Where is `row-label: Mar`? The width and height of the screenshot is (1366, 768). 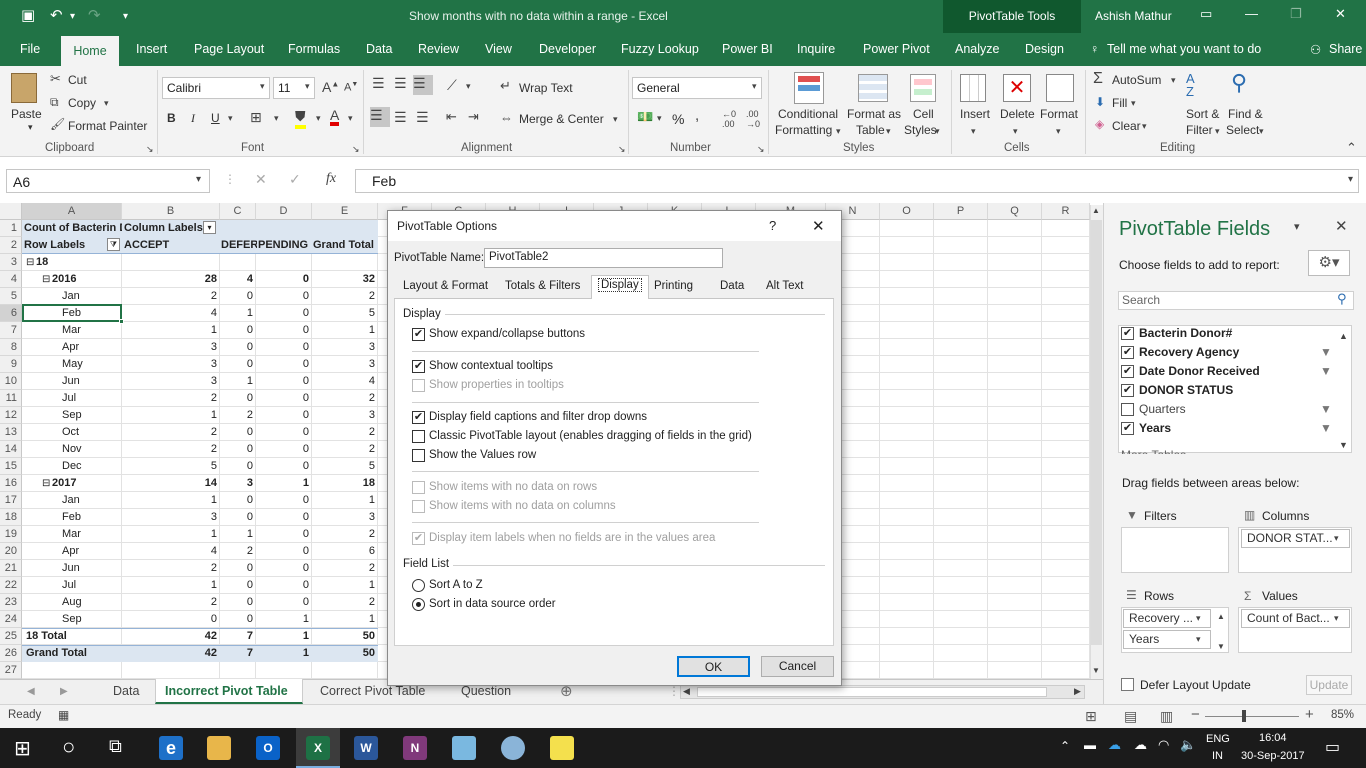 row-label: Mar is located at coordinates (91, 330).